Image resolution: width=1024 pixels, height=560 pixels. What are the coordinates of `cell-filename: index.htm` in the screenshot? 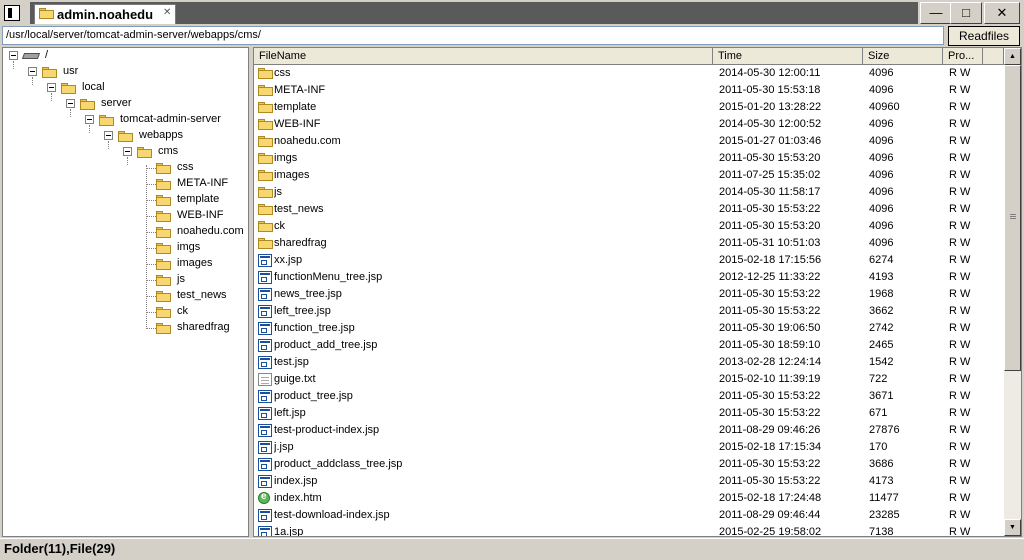 It's located at (298, 498).